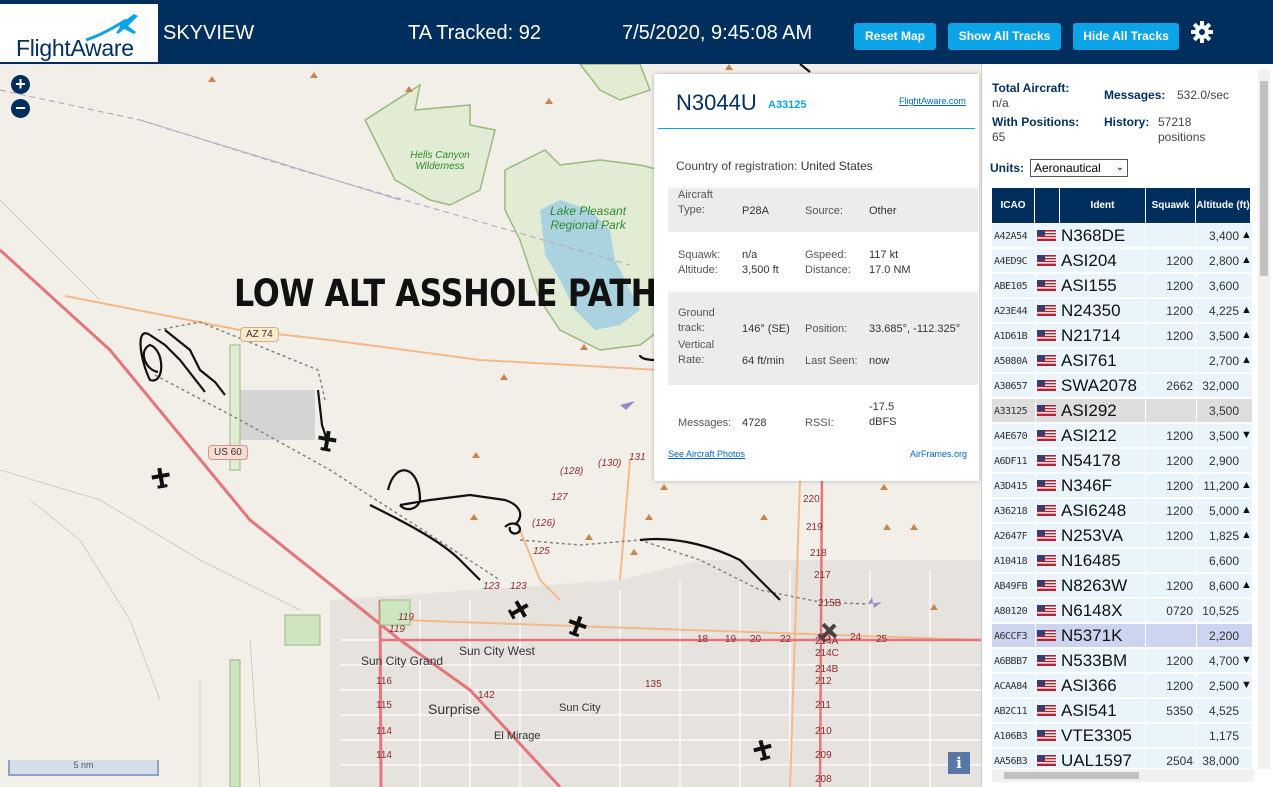 This screenshot has width=1273, height=787. Describe the element at coordinates (1011, 536) in the screenshot. I see `icao-cell: A2647F` at that location.